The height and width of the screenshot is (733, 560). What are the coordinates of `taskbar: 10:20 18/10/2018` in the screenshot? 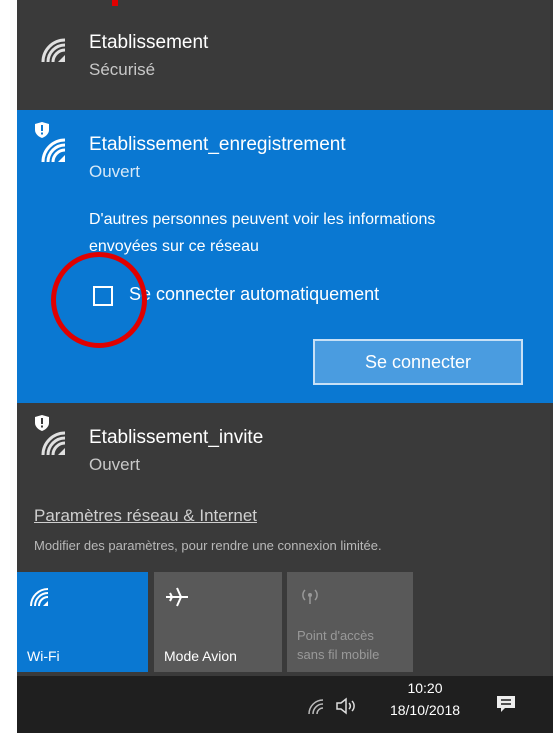 It's located at (285, 704).